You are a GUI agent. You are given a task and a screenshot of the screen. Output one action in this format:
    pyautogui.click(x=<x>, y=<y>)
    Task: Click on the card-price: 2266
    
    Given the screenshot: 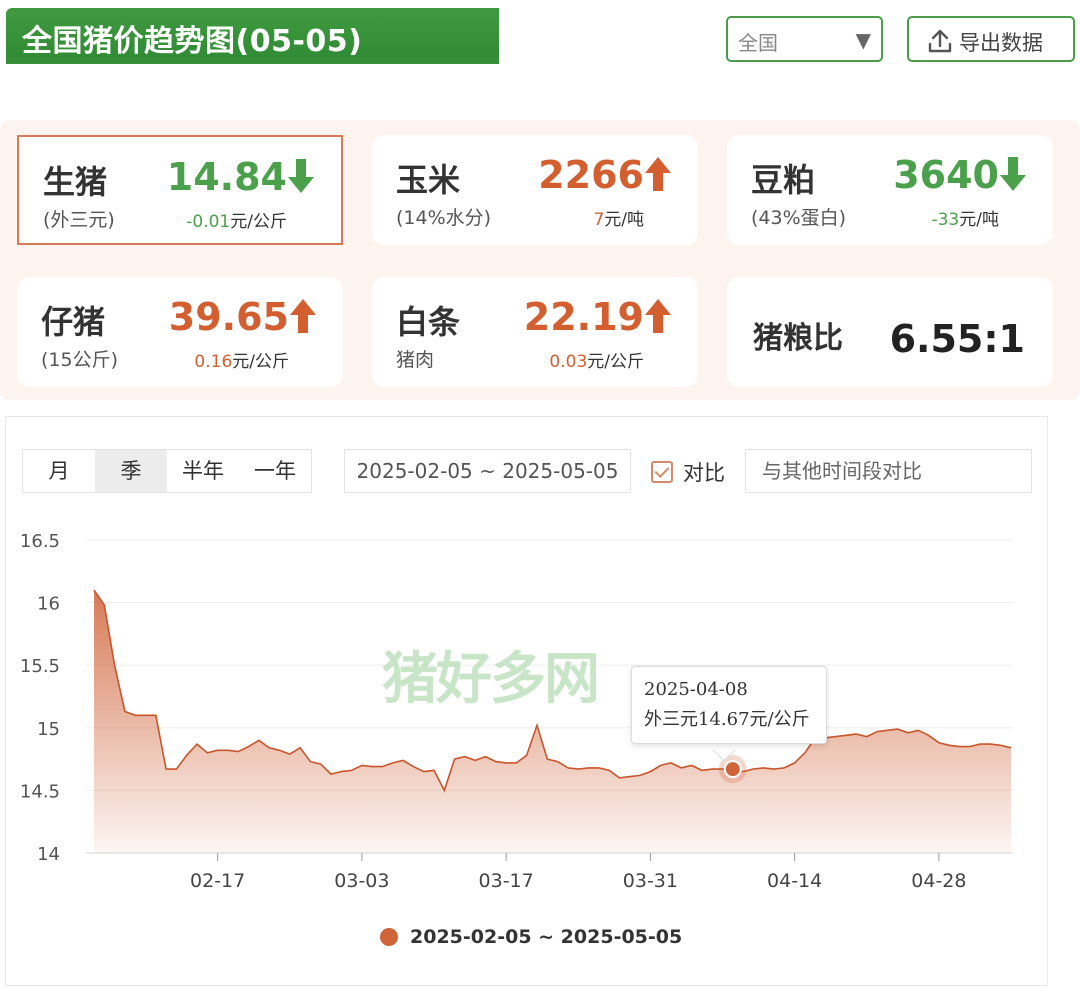 What is the action you would take?
    pyautogui.click(x=591, y=175)
    